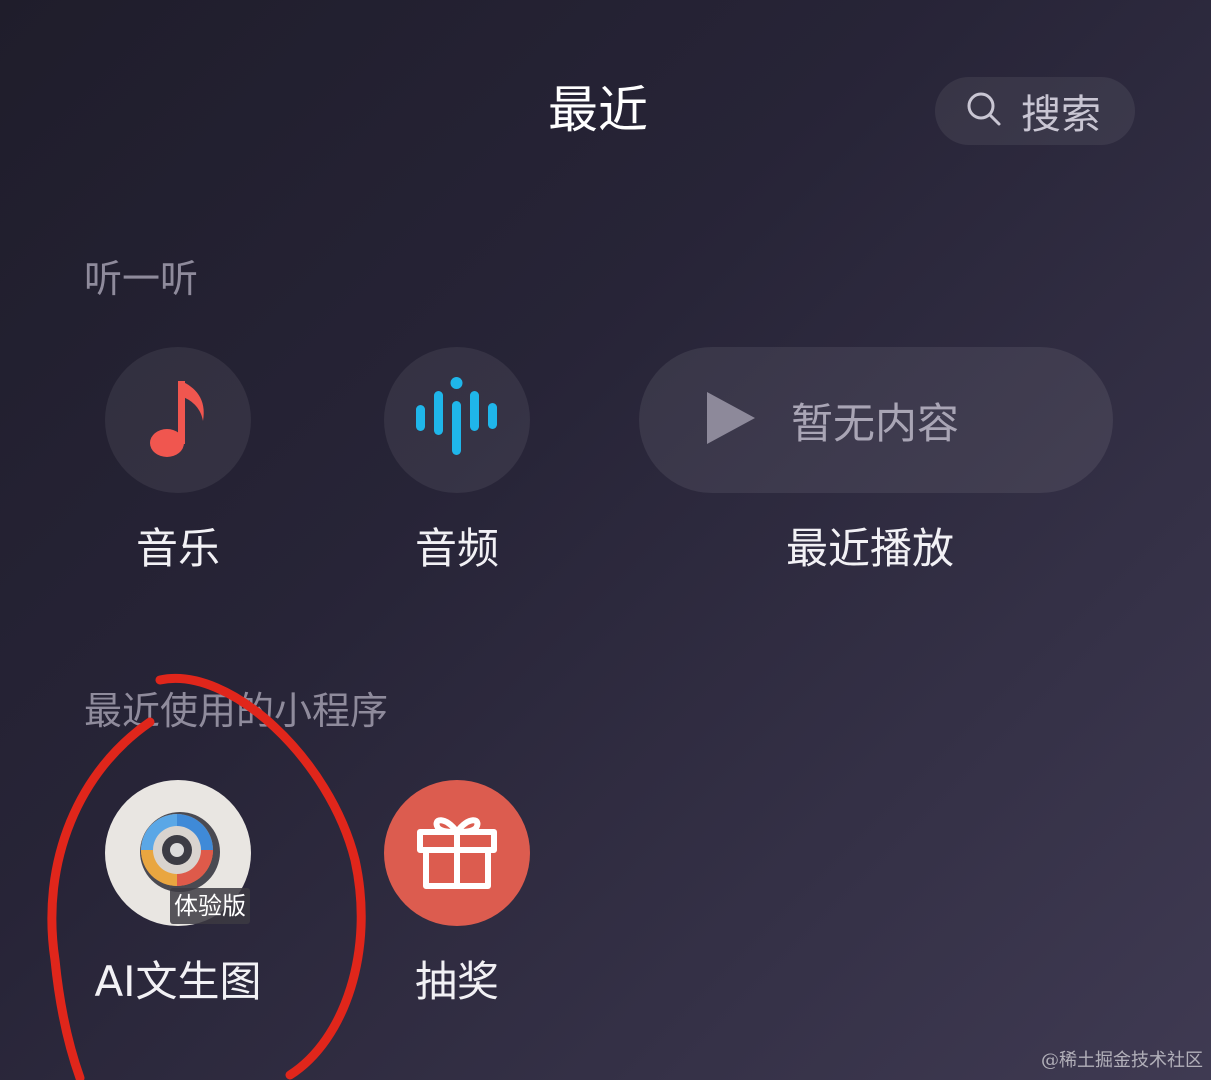  I want to click on section-title-listen: 听一听, so click(141, 279).